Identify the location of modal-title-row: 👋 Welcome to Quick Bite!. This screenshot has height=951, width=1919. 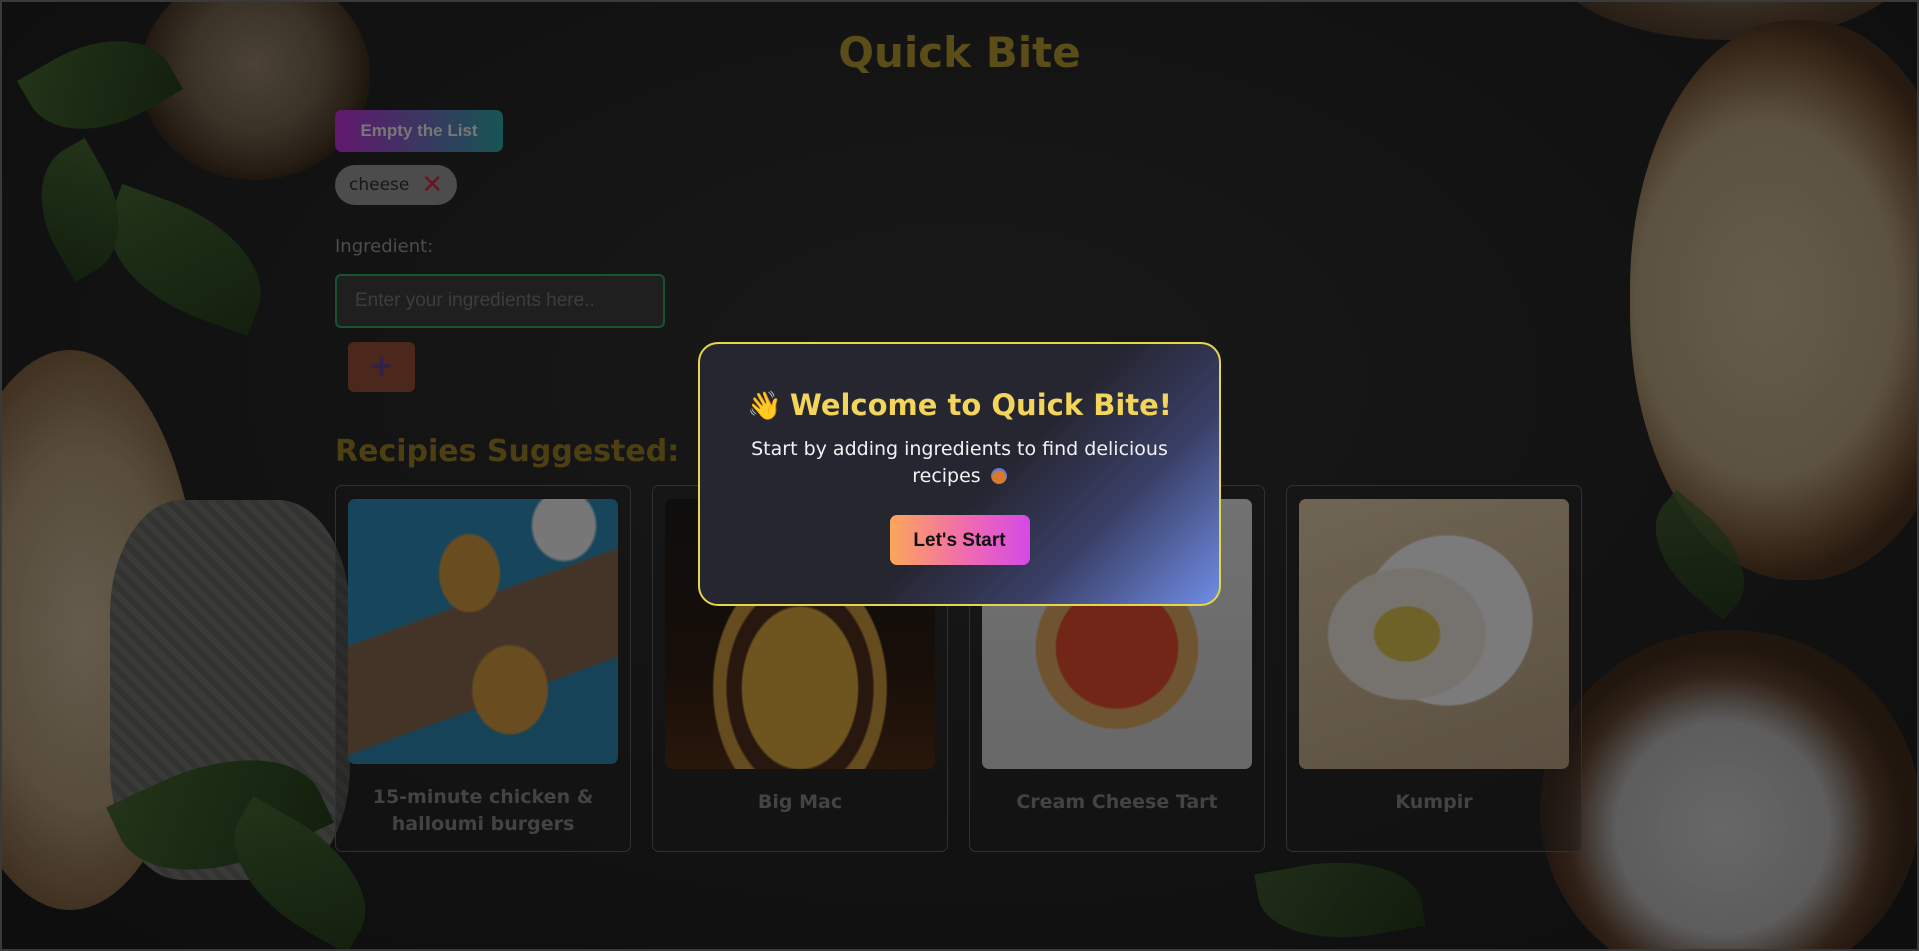
(959, 405).